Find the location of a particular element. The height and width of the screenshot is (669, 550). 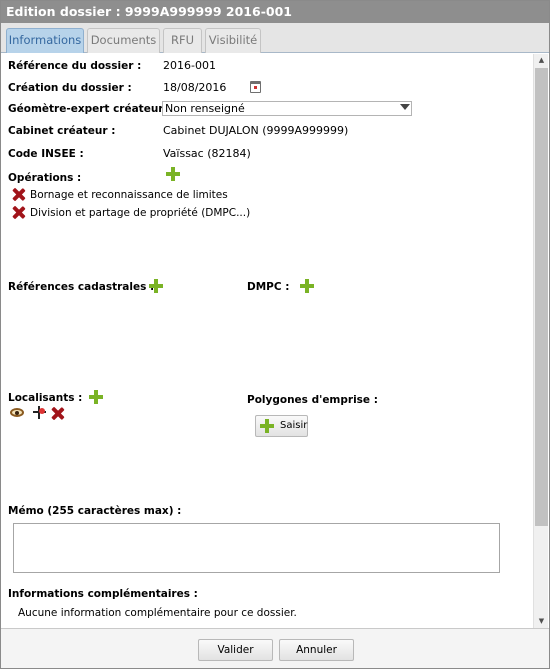

add-localisant-icon is located at coordinates (96, 397).